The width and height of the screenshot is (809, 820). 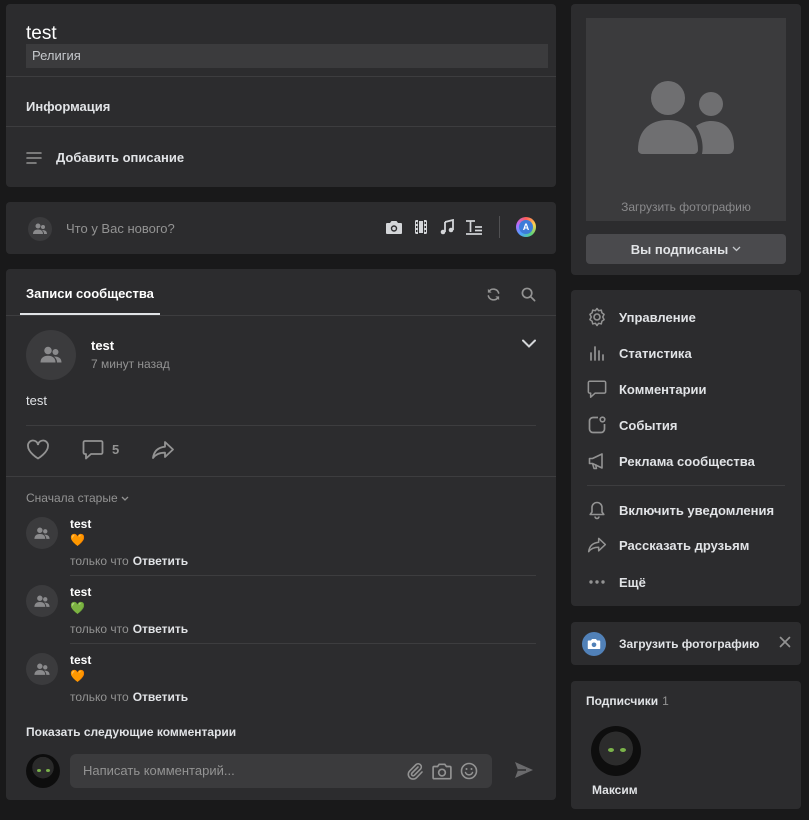 What do you see at coordinates (597, 582) in the screenshot?
I see `more-icon` at bounding box center [597, 582].